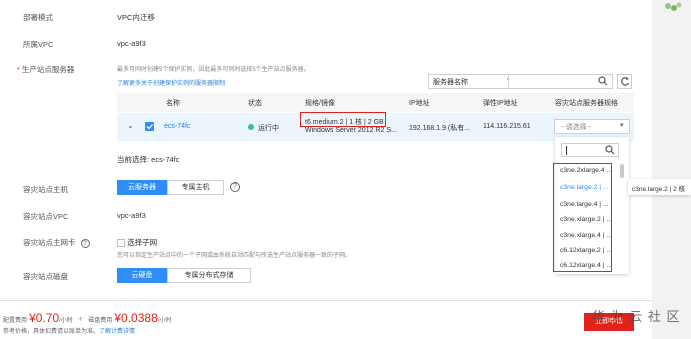  I want to click on prod-server-hint: 最多可同时创建5个保护实例，因此最多可同时选择5个生产站点服务器。, so click(213, 70).